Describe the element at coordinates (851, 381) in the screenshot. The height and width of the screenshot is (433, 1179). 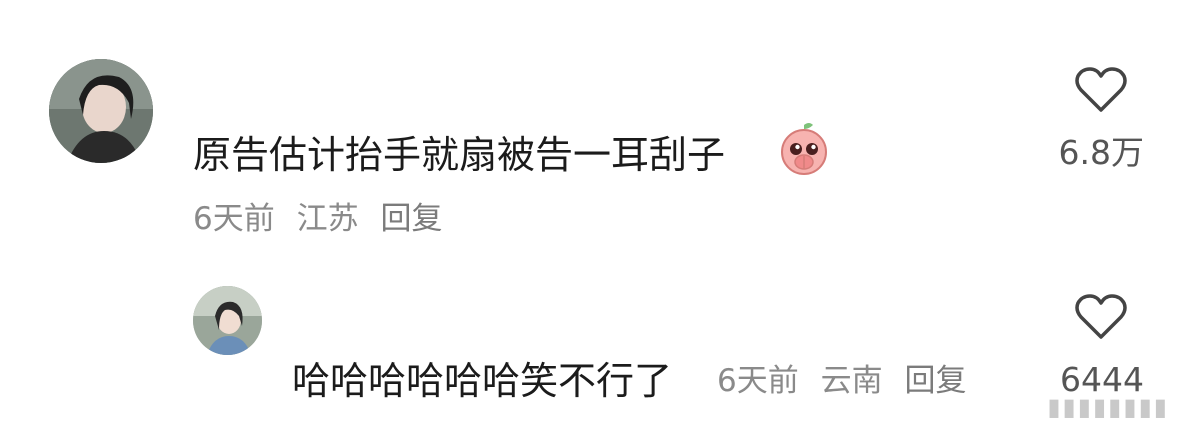
I see `reply-location: 云南` at that location.